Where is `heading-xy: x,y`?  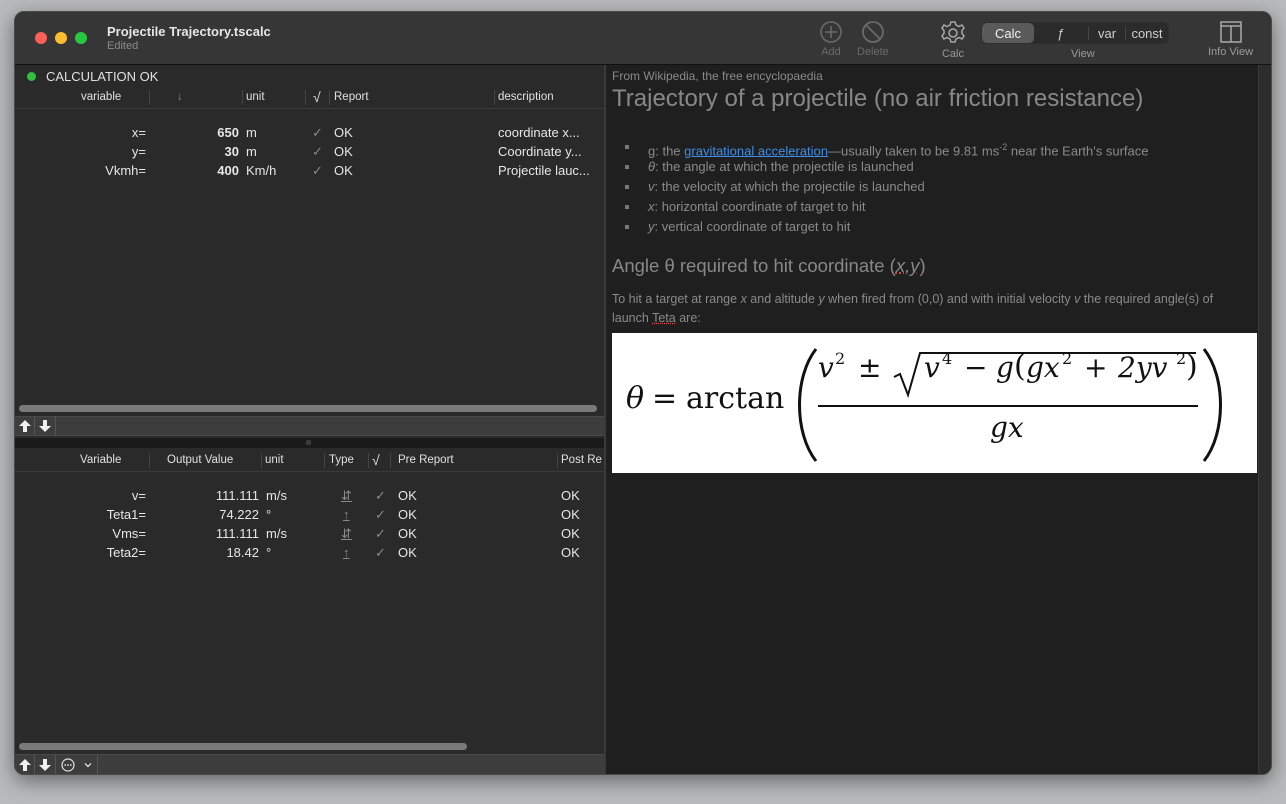 heading-xy: x,y is located at coordinates (907, 265).